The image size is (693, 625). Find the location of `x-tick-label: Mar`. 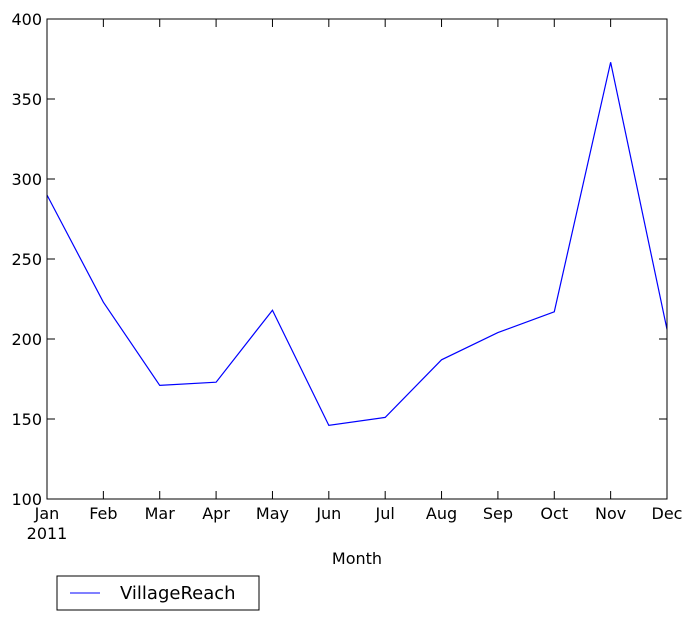

x-tick-label: Mar is located at coordinates (160, 513).